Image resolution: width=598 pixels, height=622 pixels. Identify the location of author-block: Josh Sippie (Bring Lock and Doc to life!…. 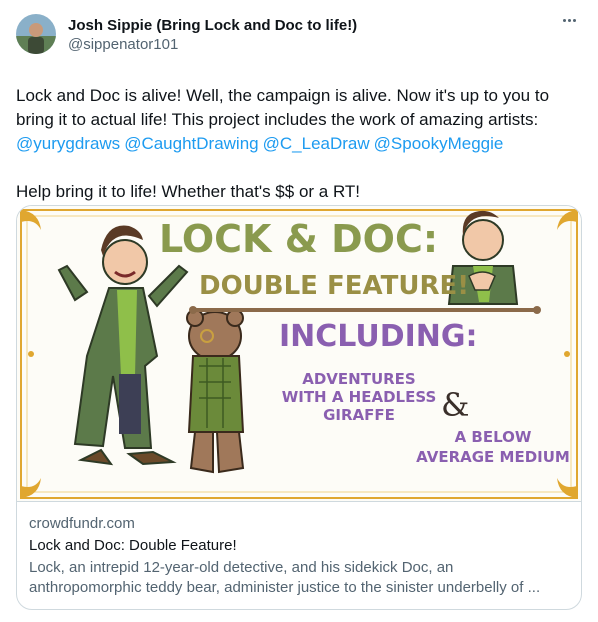
(212, 35).